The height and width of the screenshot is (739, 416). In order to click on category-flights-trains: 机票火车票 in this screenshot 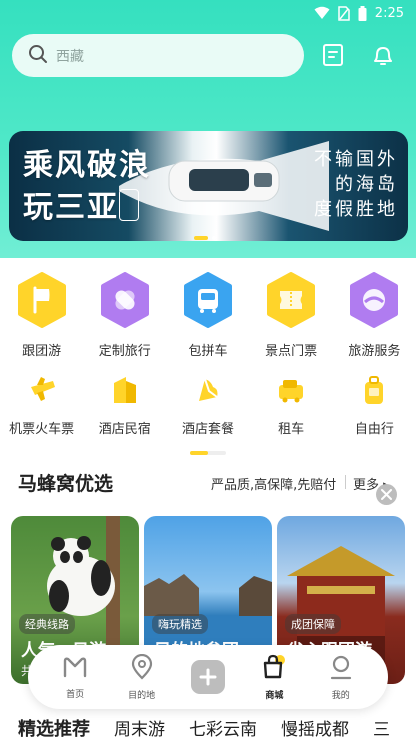, I will do `click(41, 404)`.